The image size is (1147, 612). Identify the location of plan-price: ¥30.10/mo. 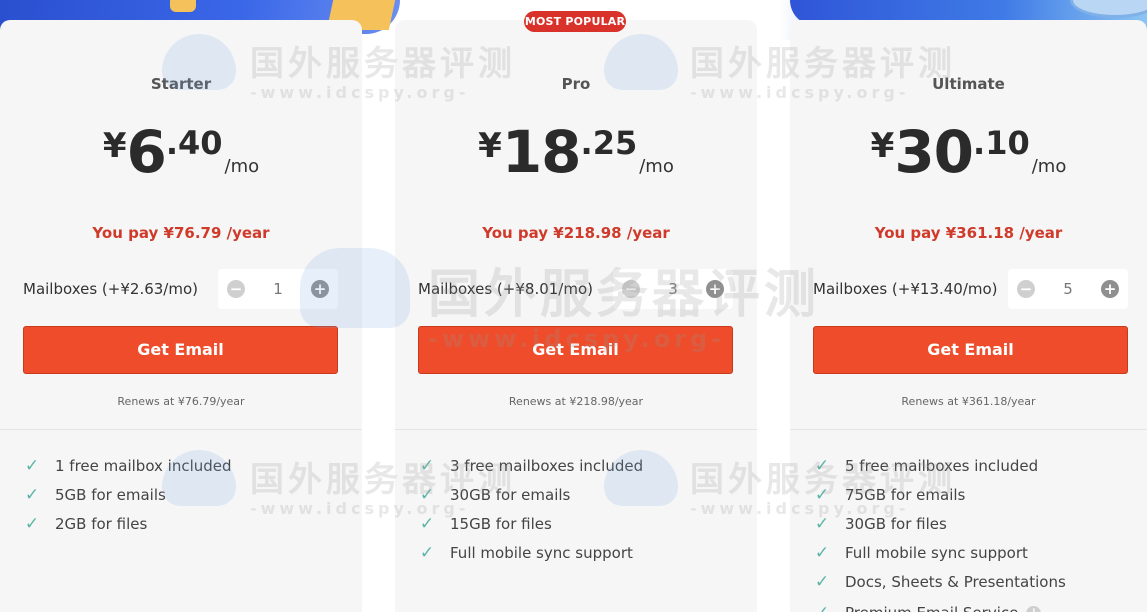
(968, 152).